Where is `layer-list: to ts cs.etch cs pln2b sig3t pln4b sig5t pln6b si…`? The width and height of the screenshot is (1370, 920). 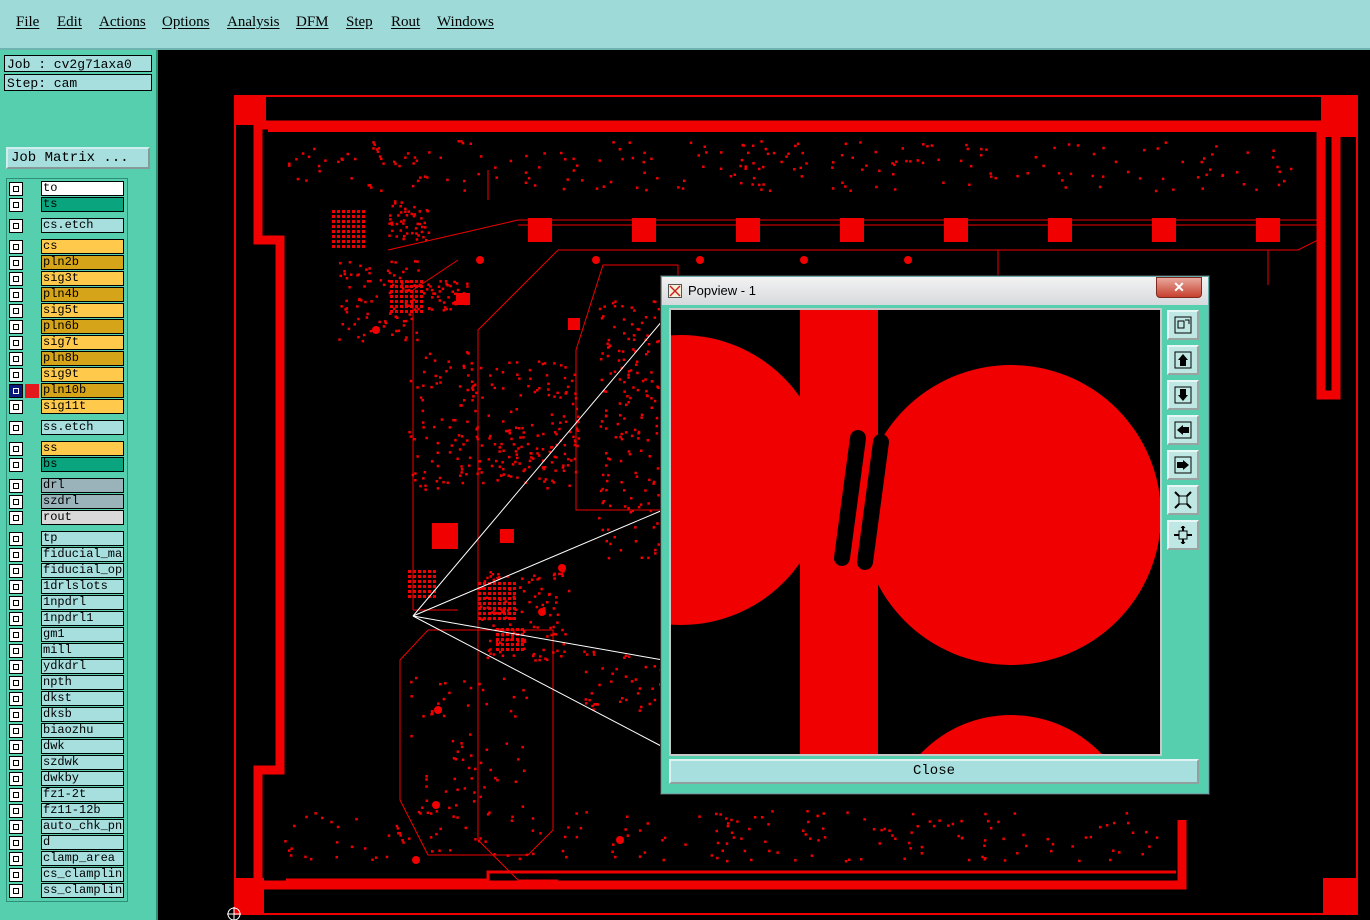 layer-list: to ts cs.etch cs pln2b sig3t pln4b sig5t pln6b si… is located at coordinates (67, 540).